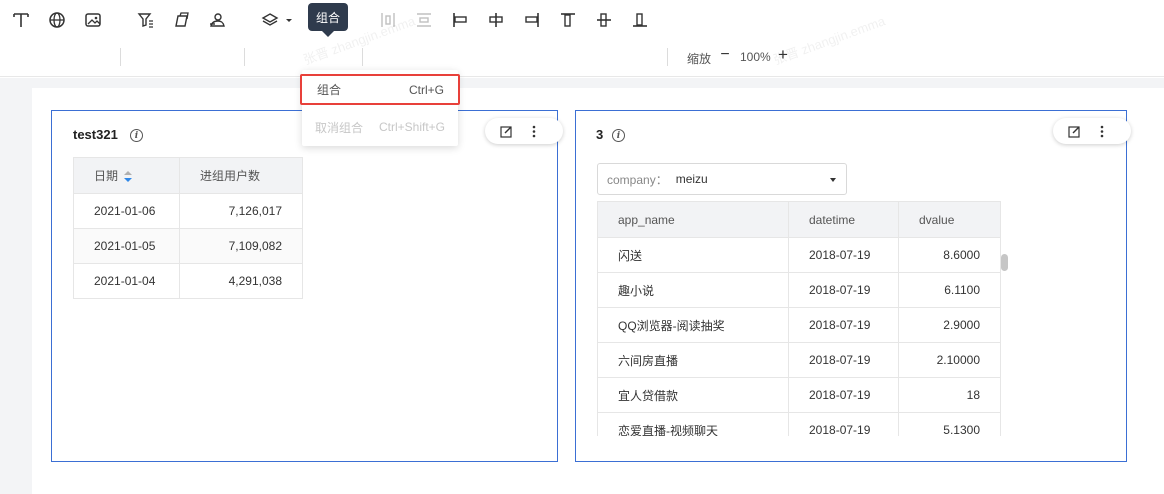 This screenshot has width=1164, height=494. I want to click on table-header-date: 日期, so click(126, 175).